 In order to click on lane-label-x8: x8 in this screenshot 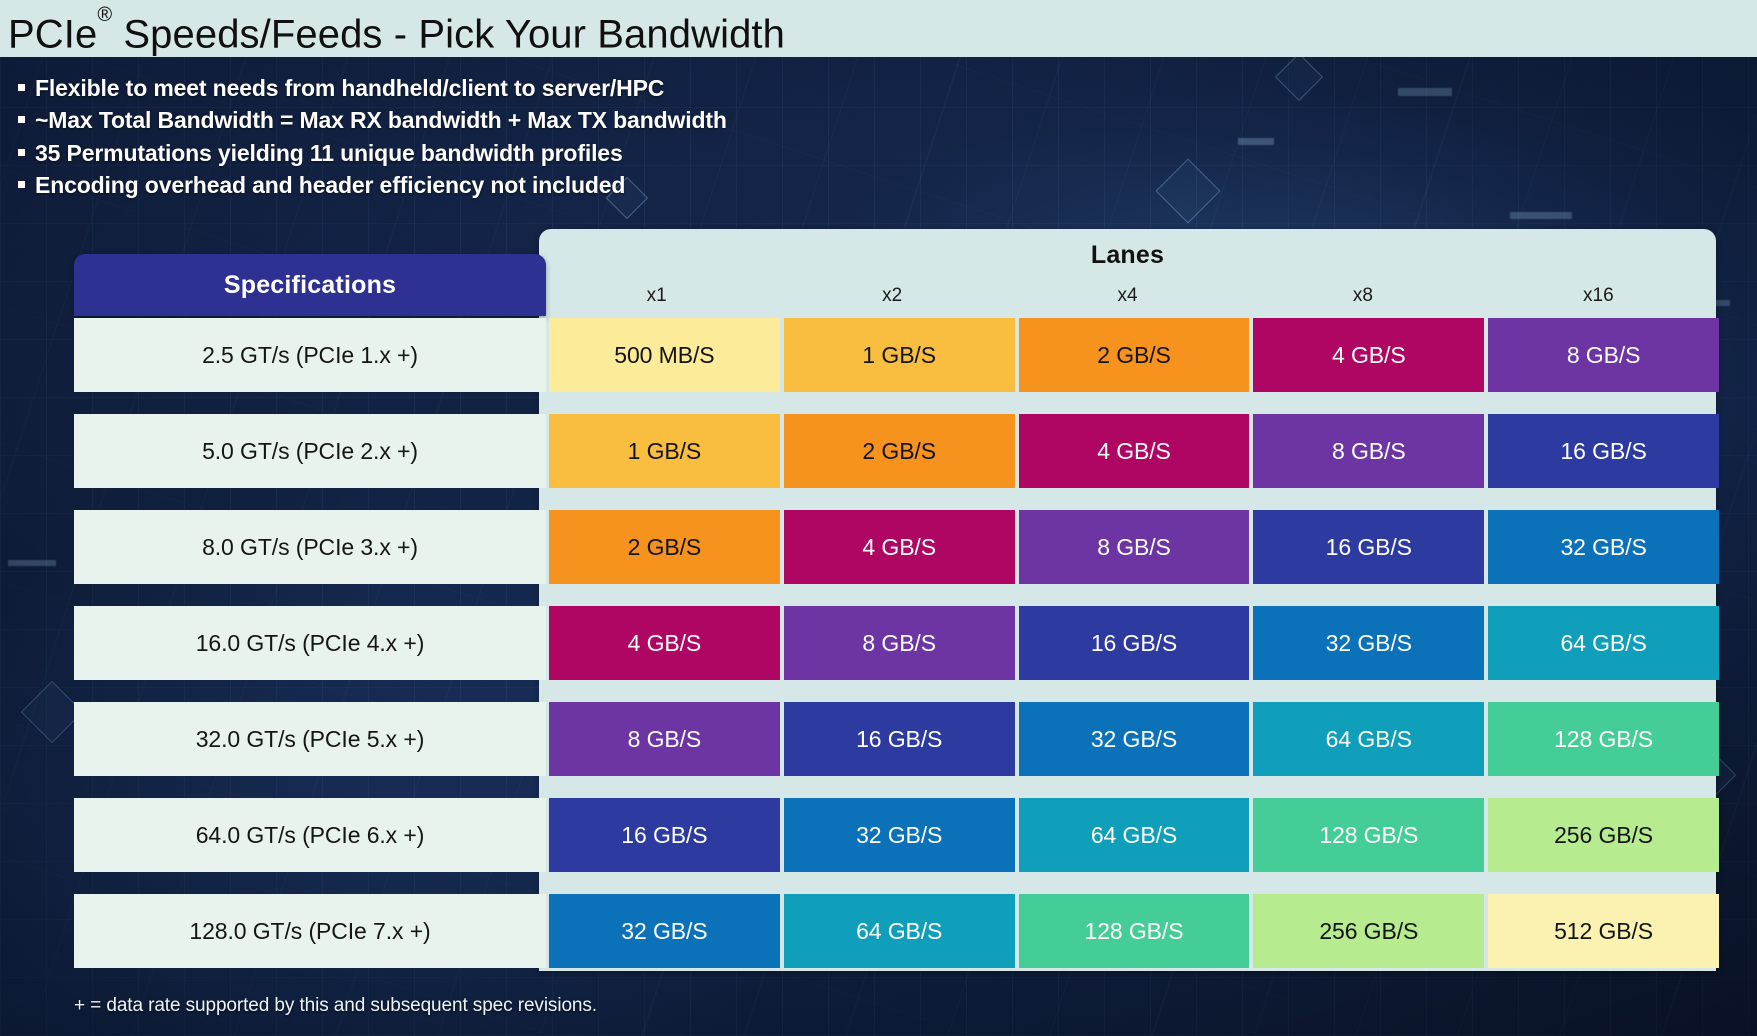, I will do `click(1362, 295)`.